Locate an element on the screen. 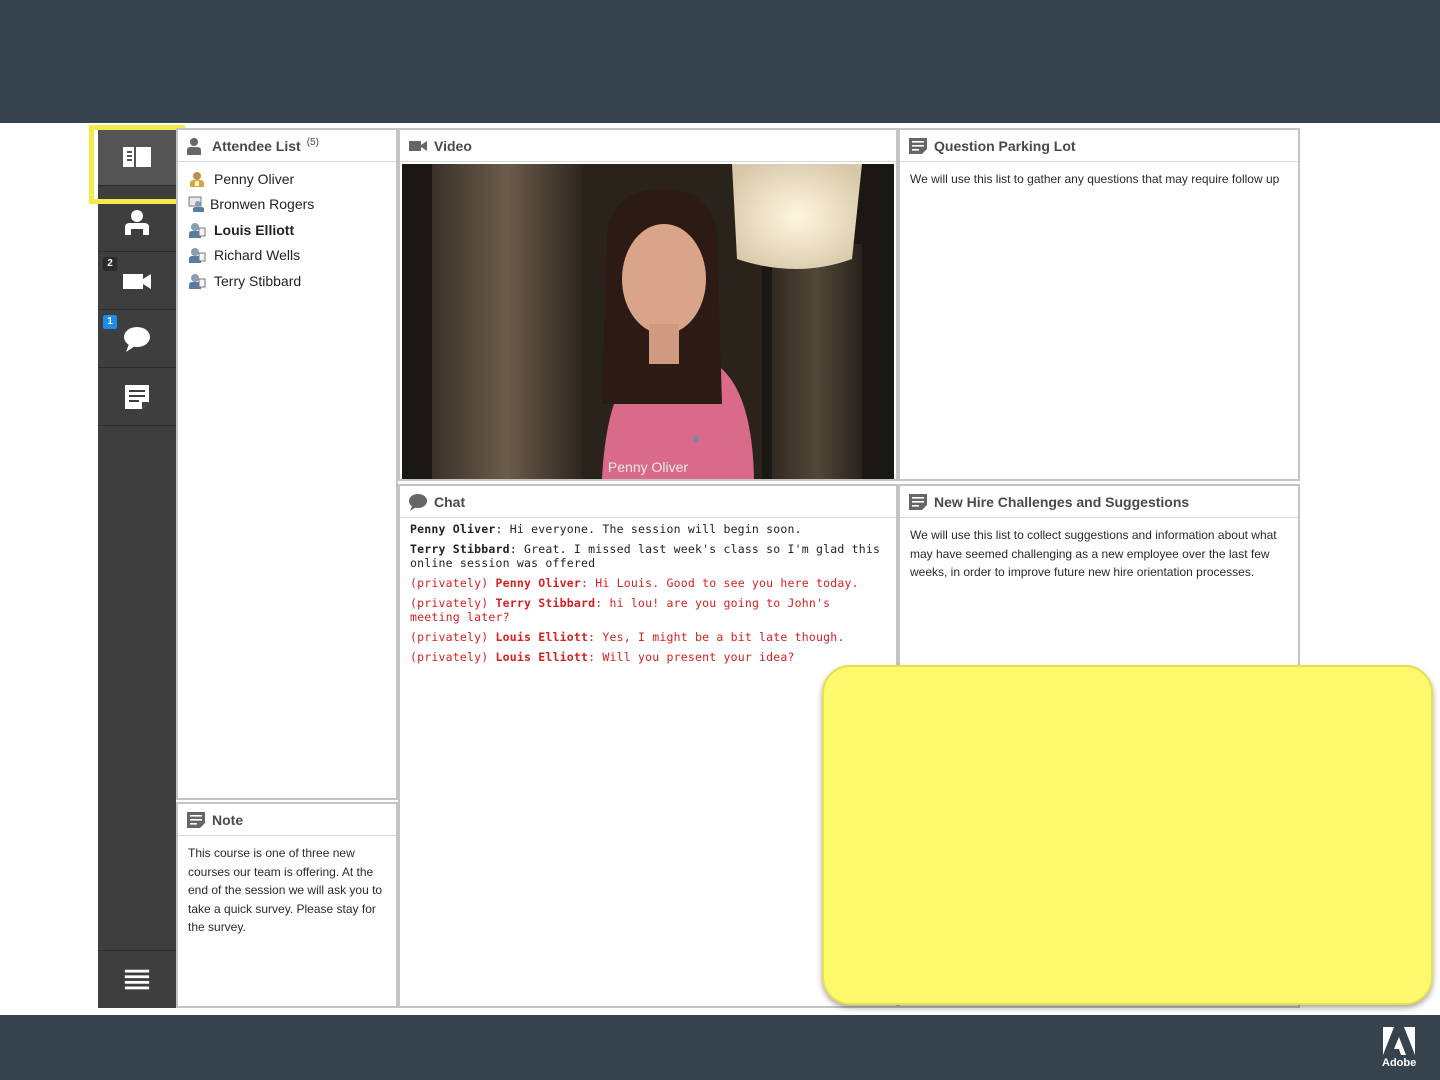  attendee-count: (5) is located at coordinates (312, 142).